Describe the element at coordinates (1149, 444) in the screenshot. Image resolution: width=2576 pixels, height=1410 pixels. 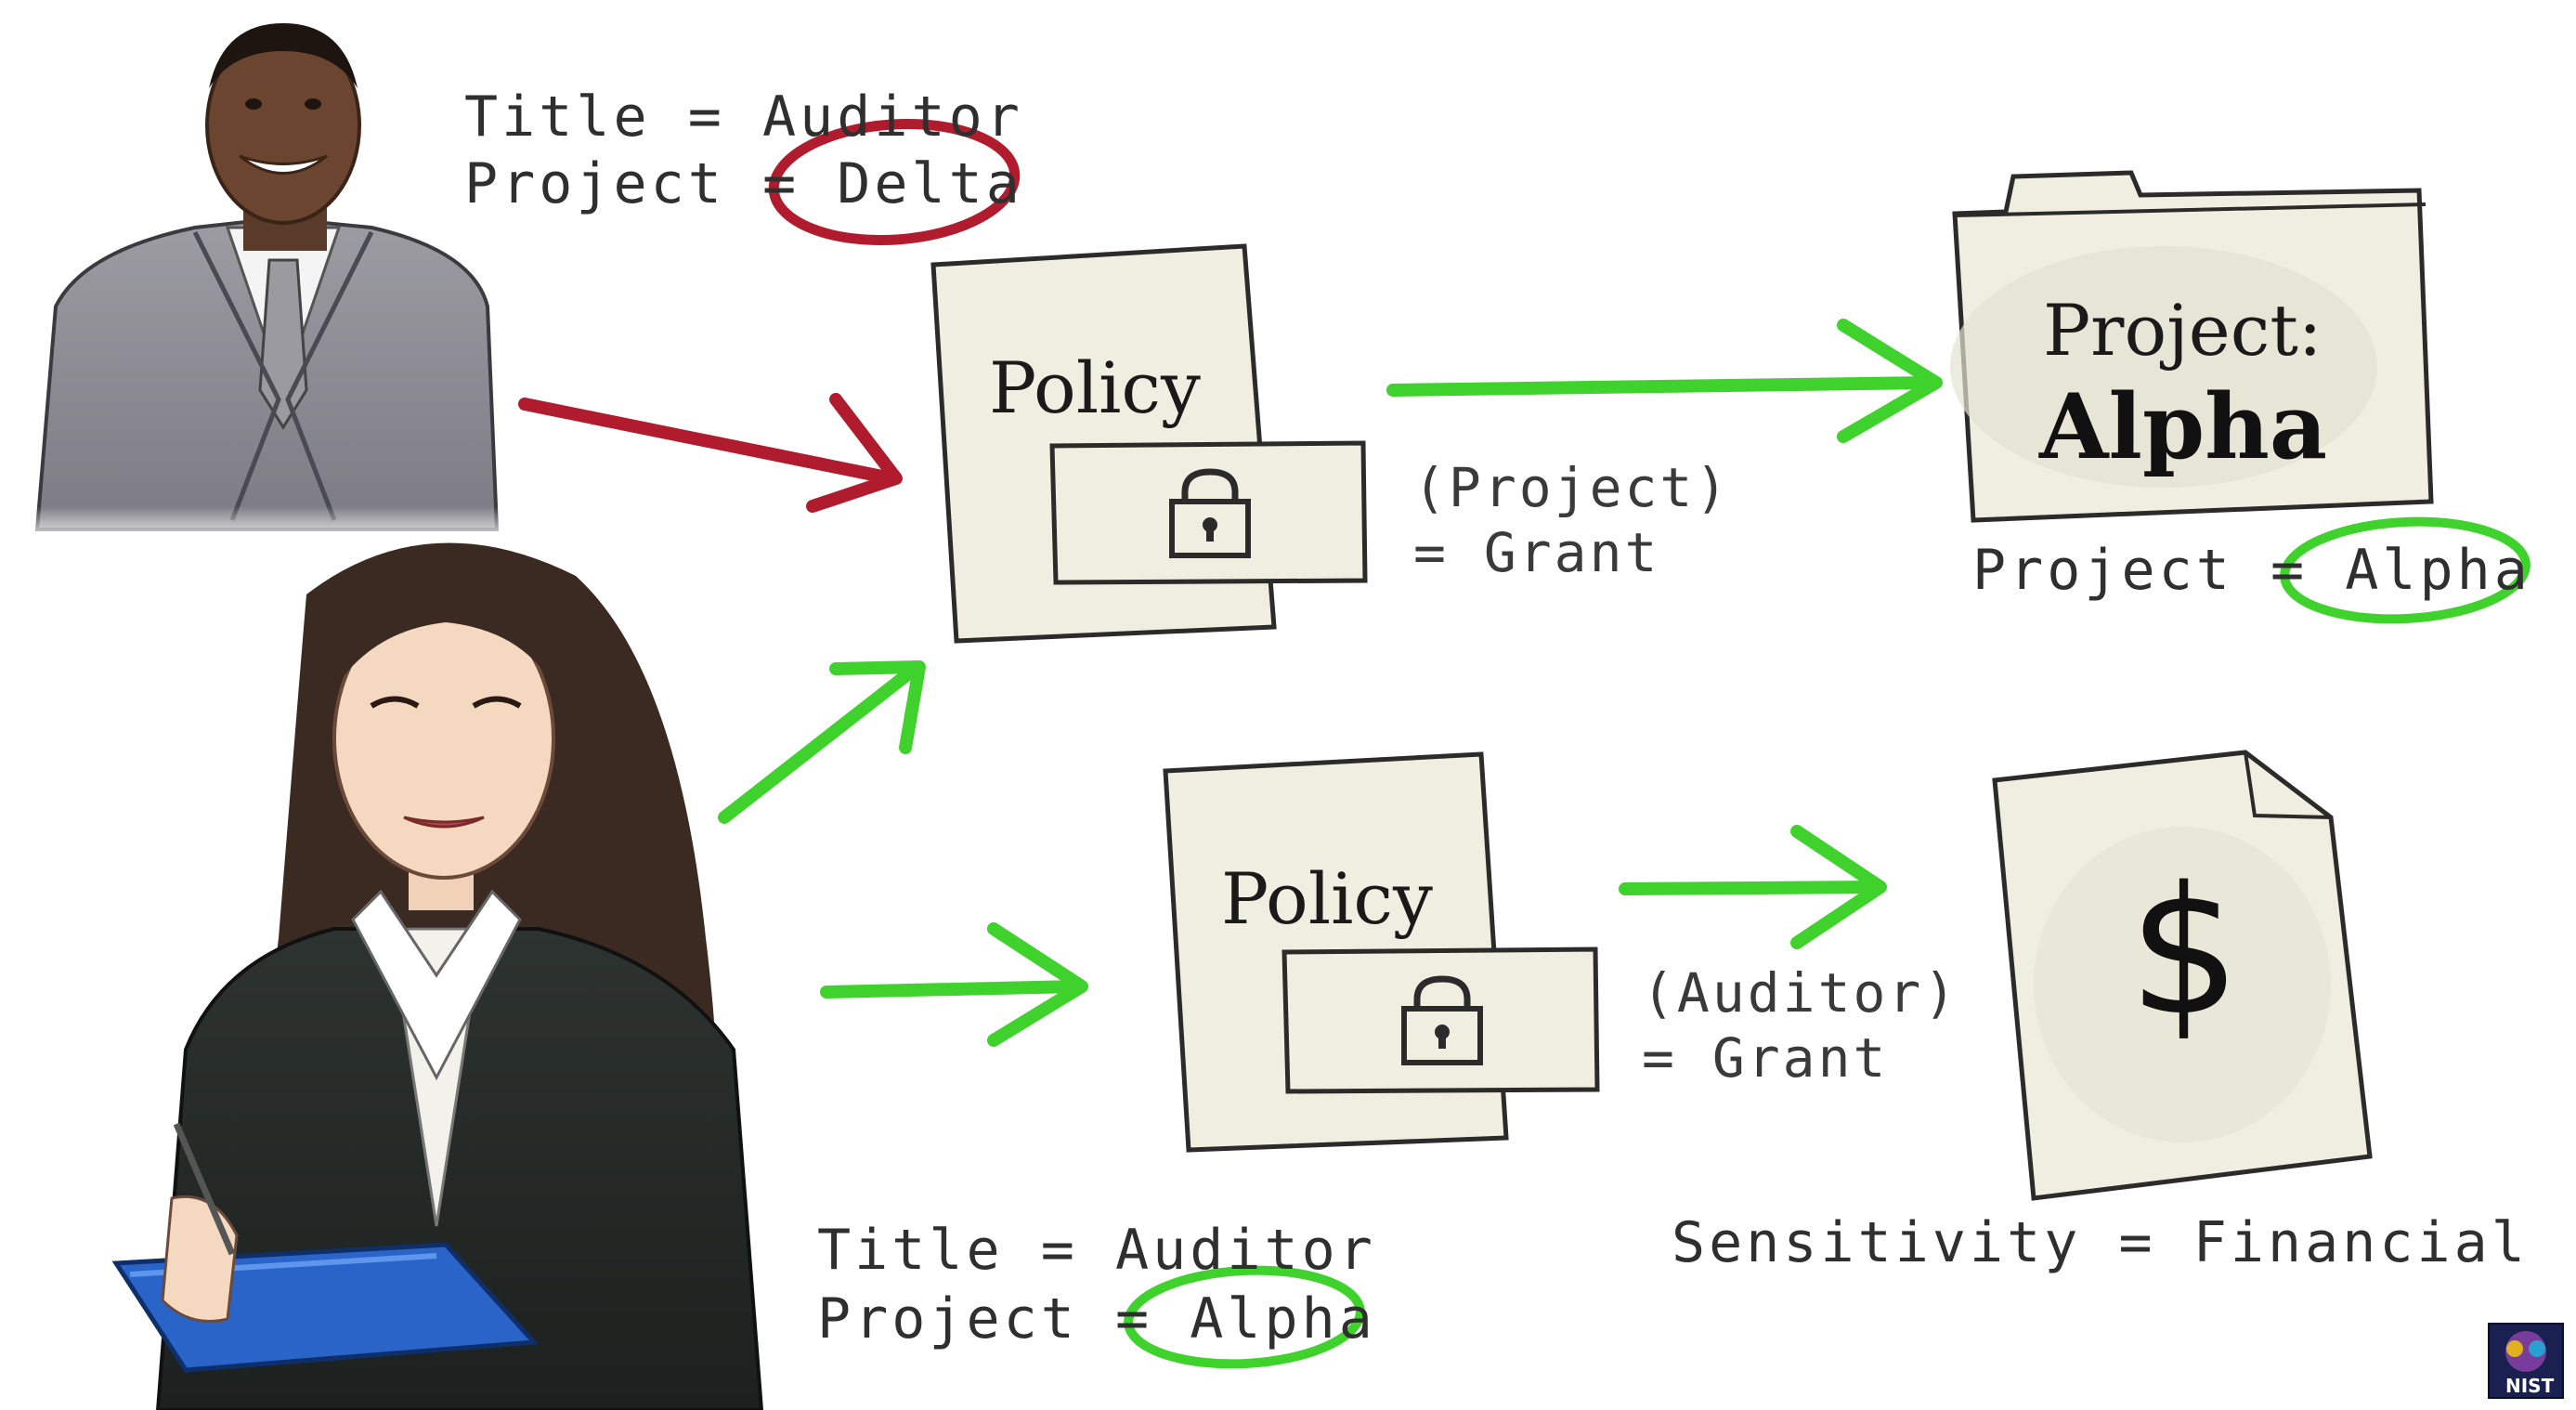
I see `policy-document-top` at that location.